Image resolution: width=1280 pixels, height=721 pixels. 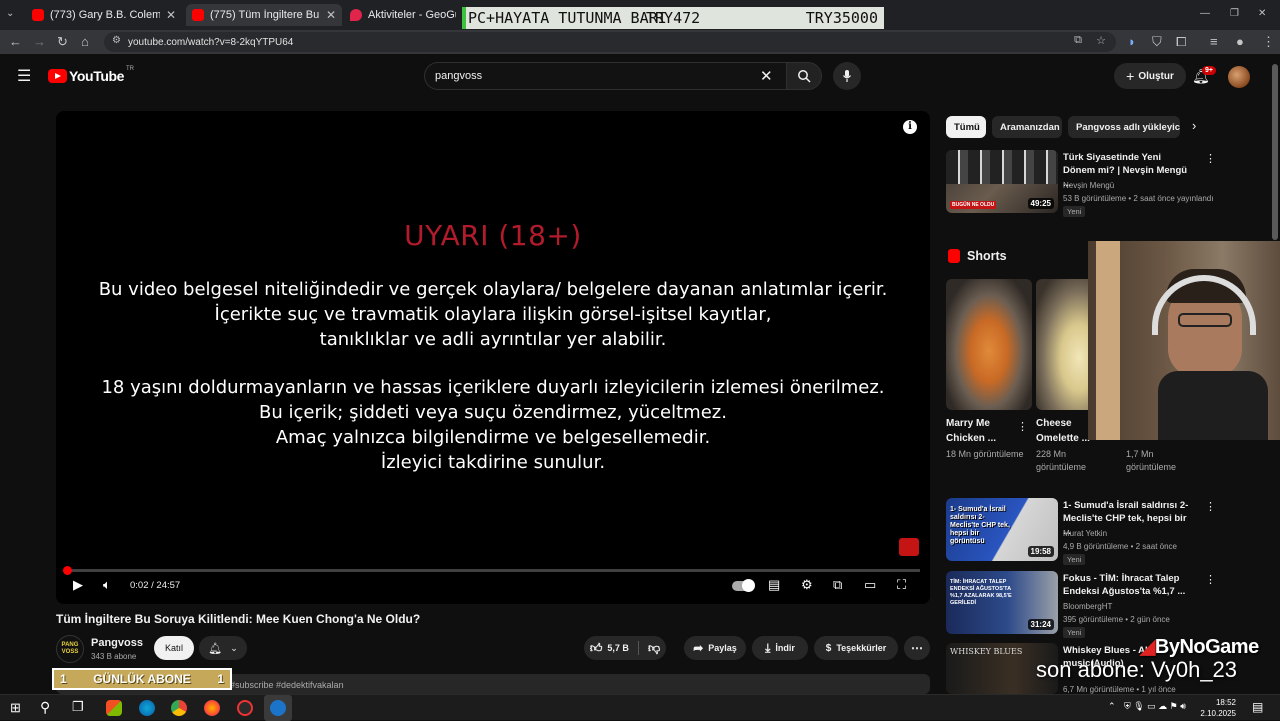 What do you see at coordinates (1120, 546) in the screenshot?
I see `related-video-meta: 4,9 B görüntüleme • 2 saat önce` at bounding box center [1120, 546].